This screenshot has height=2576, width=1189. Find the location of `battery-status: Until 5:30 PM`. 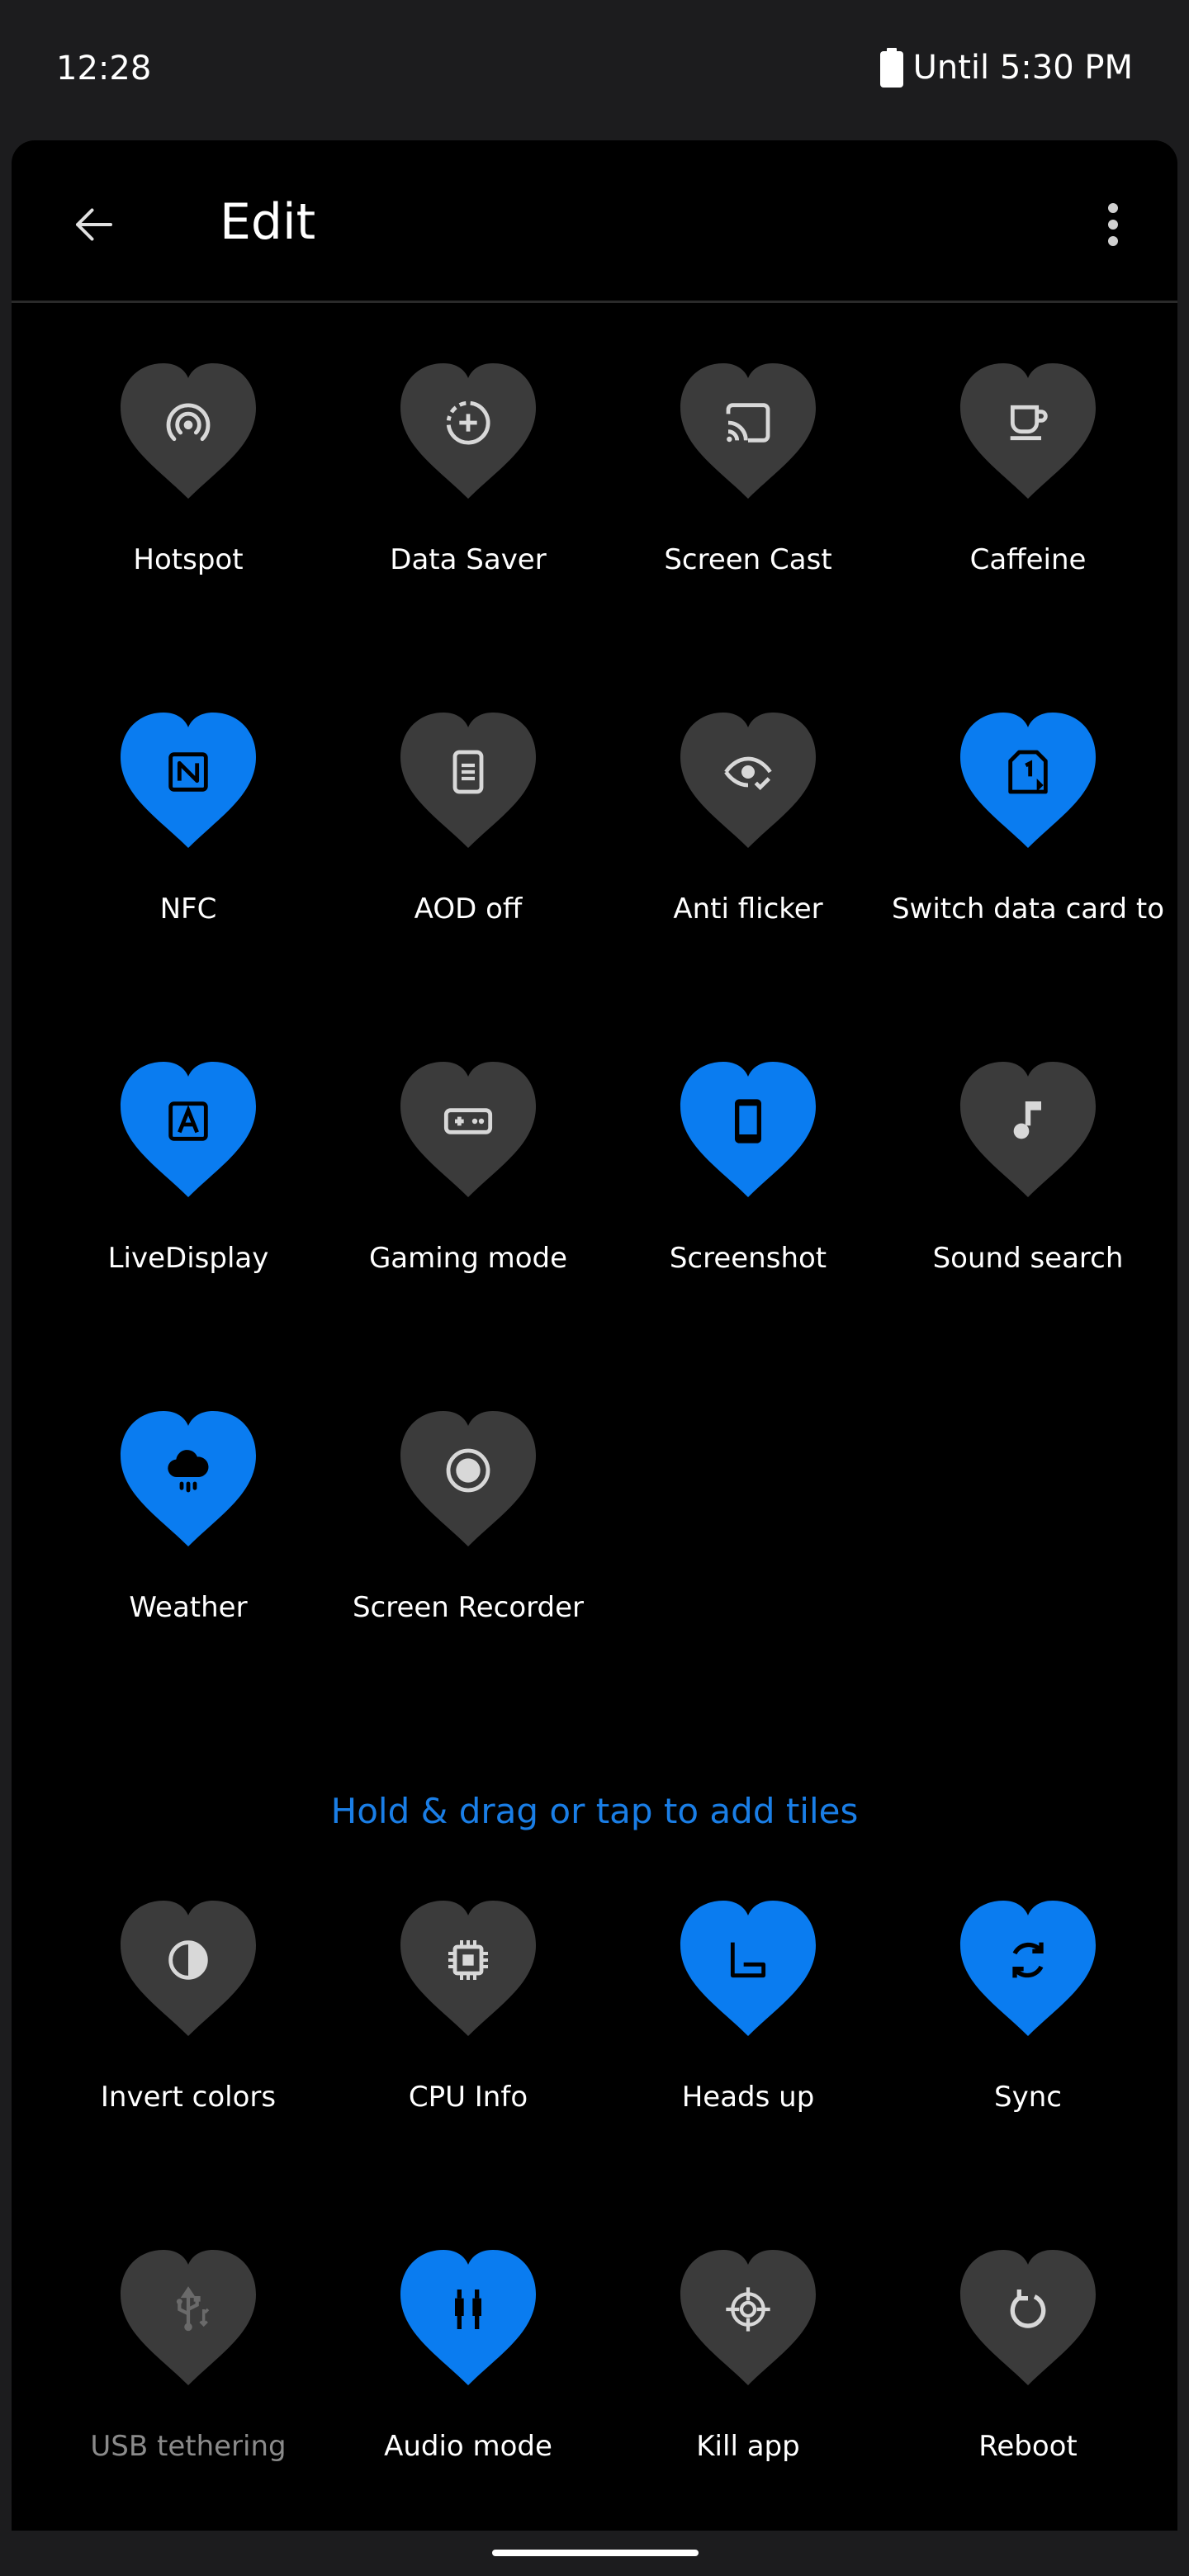

battery-status: Until 5:30 PM is located at coordinates (1006, 68).